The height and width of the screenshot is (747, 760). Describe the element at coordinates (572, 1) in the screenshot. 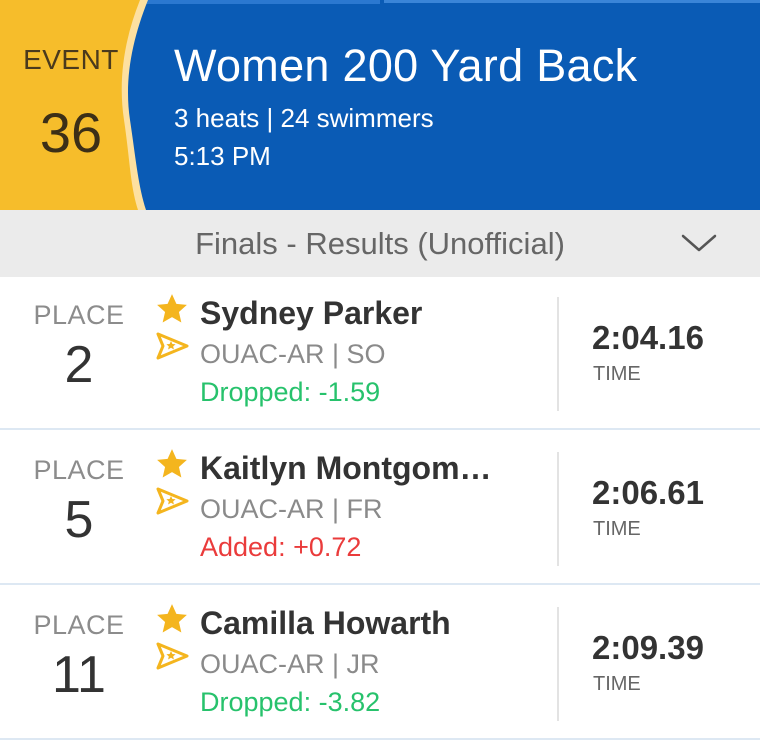

I see `header-top-accent-right` at that location.